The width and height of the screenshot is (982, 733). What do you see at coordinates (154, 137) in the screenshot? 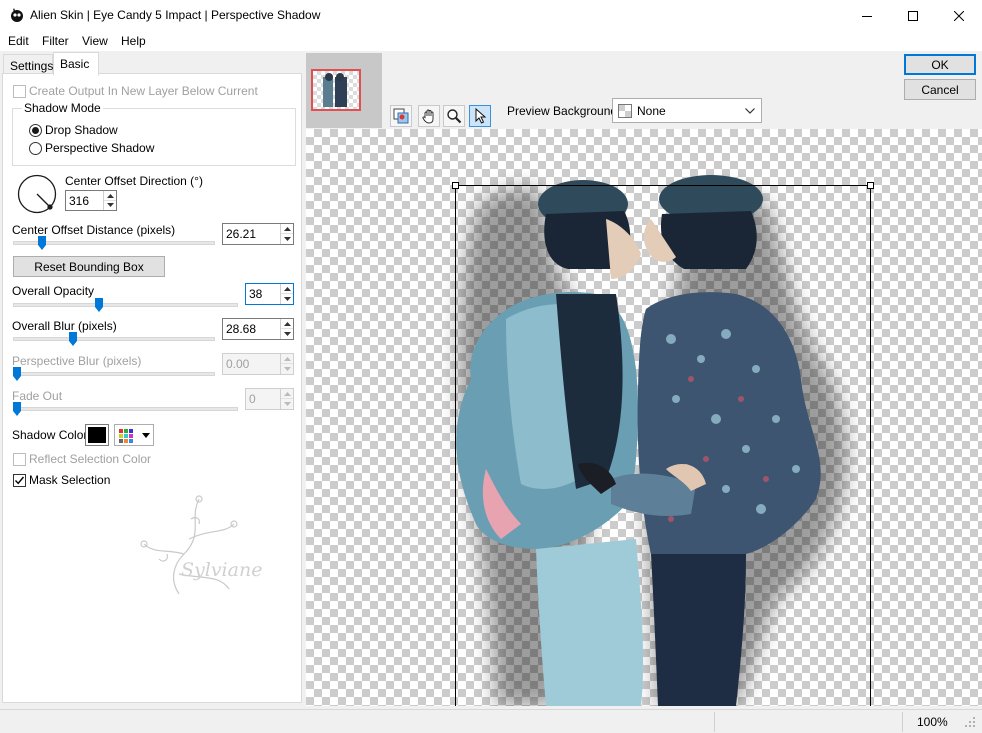
I see `shadow-mode-group` at bounding box center [154, 137].